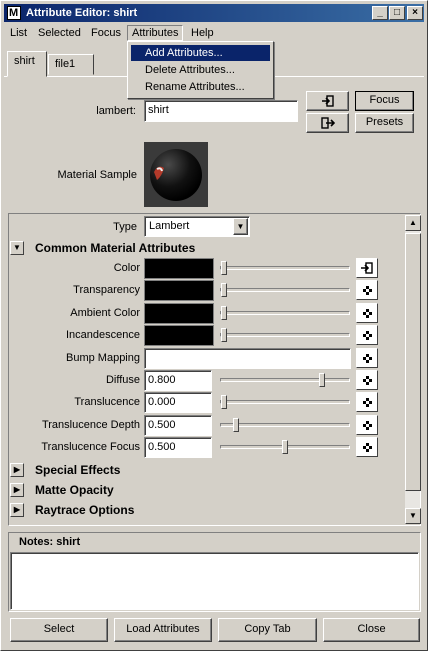 The image size is (428, 651). I want to click on scroll-up-icon: ▲, so click(413, 223).